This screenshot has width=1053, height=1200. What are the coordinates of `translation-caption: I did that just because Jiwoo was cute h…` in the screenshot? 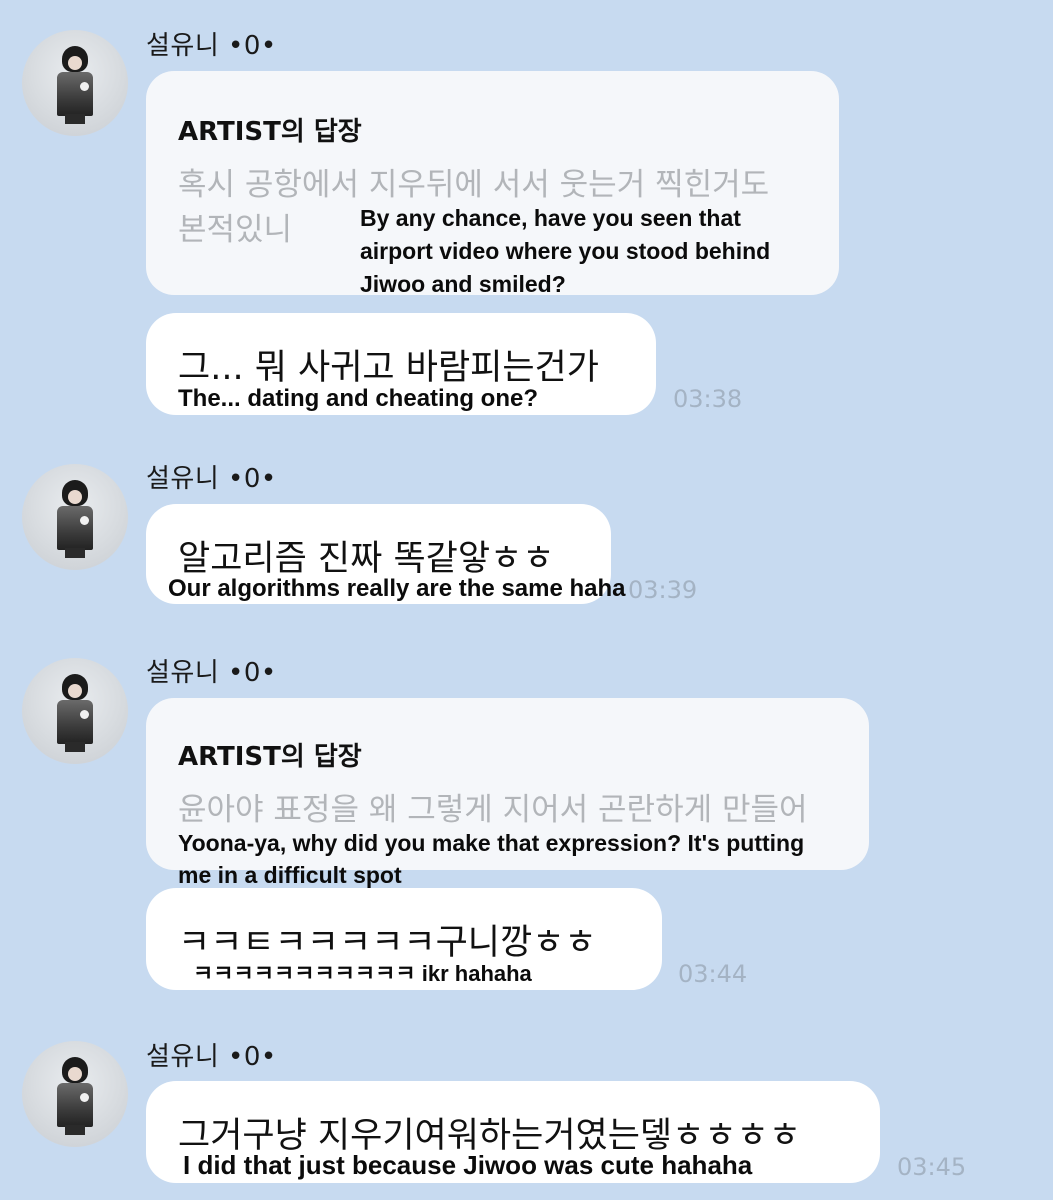 It's located at (468, 1165).